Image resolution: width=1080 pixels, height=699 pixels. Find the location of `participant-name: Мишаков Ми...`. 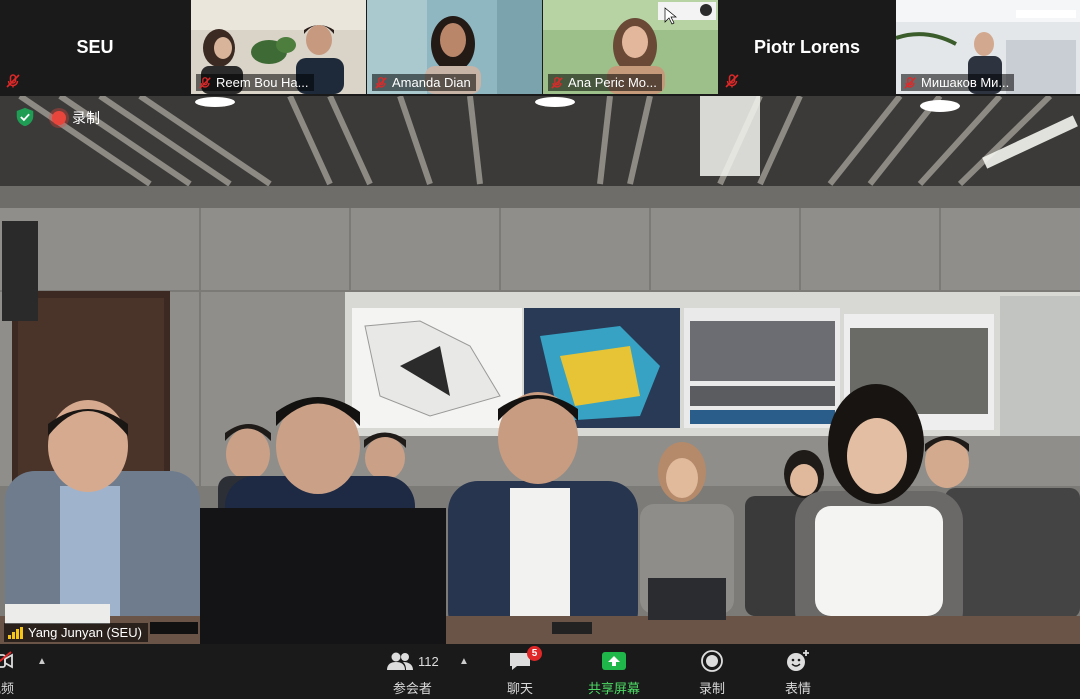

participant-name: Мишаков Ми... is located at coordinates (965, 82).